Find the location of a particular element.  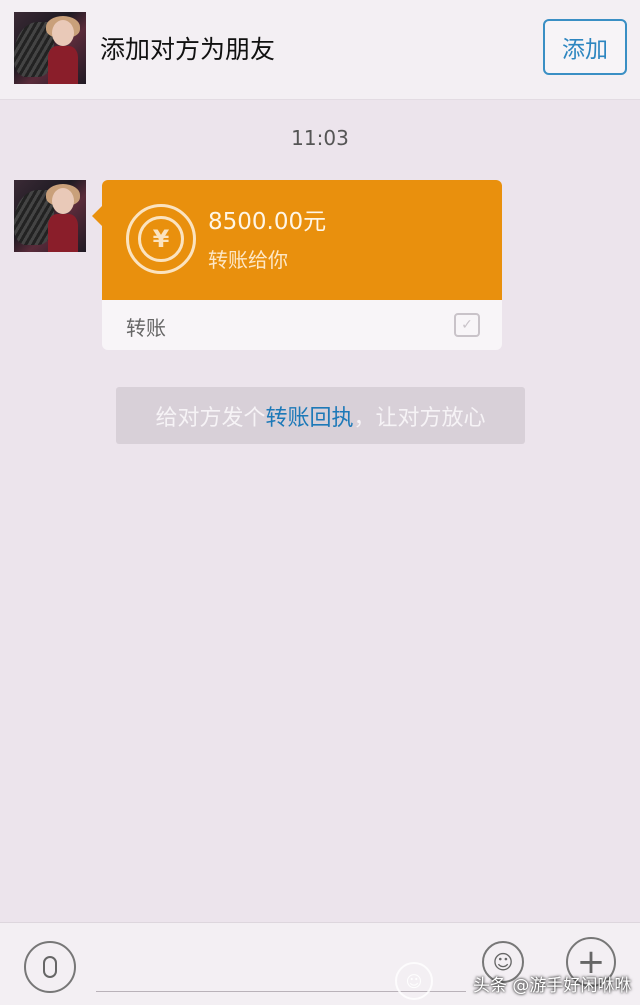

watermark-logo-icon: ☺ is located at coordinates (414, 981).